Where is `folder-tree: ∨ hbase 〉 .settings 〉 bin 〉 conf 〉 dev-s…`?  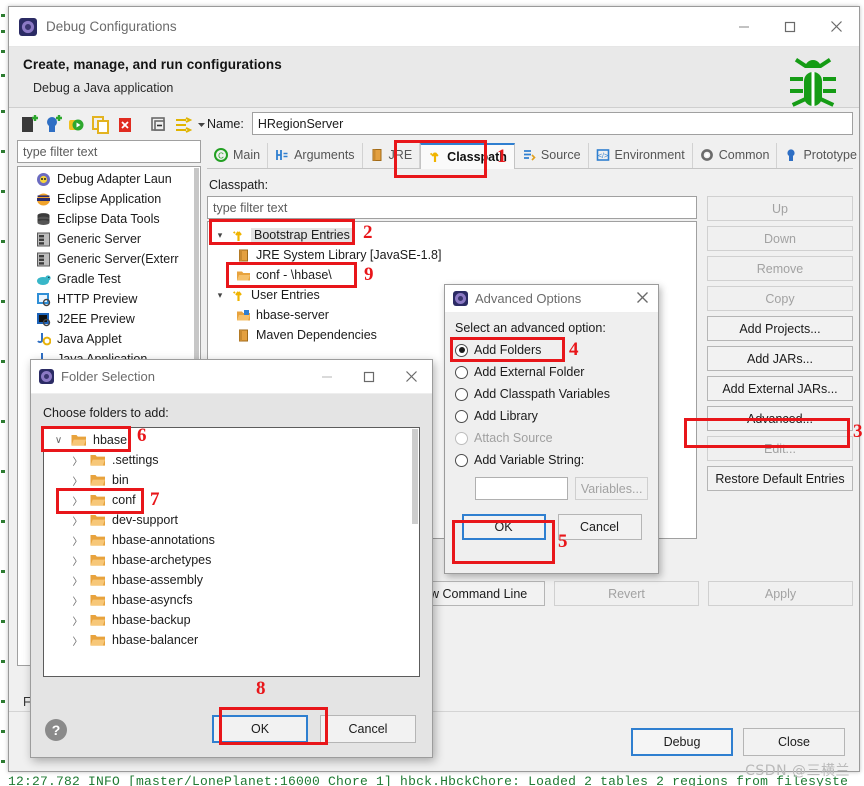 folder-tree: ∨ hbase 〉 .settings 〉 bin 〉 conf 〉 dev-s… is located at coordinates (231, 552).